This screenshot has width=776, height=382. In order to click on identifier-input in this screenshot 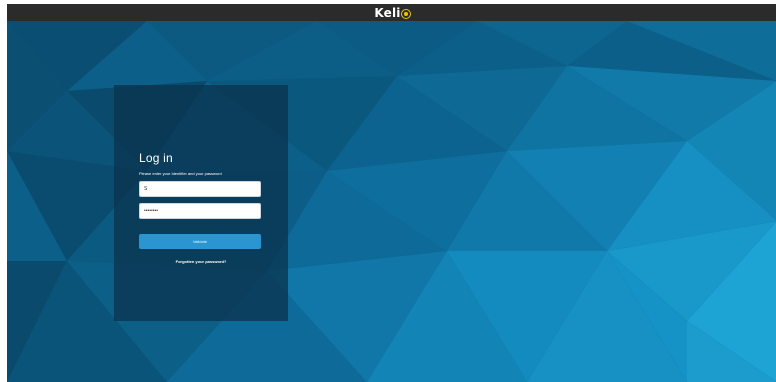, I will do `click(200, 189)`.